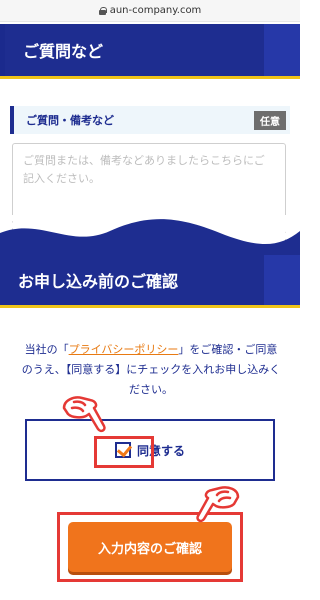  What do you see at coordinates (150, 237) in the screenshot?
I see `section-break-wave` at bounding box center [150, 237].